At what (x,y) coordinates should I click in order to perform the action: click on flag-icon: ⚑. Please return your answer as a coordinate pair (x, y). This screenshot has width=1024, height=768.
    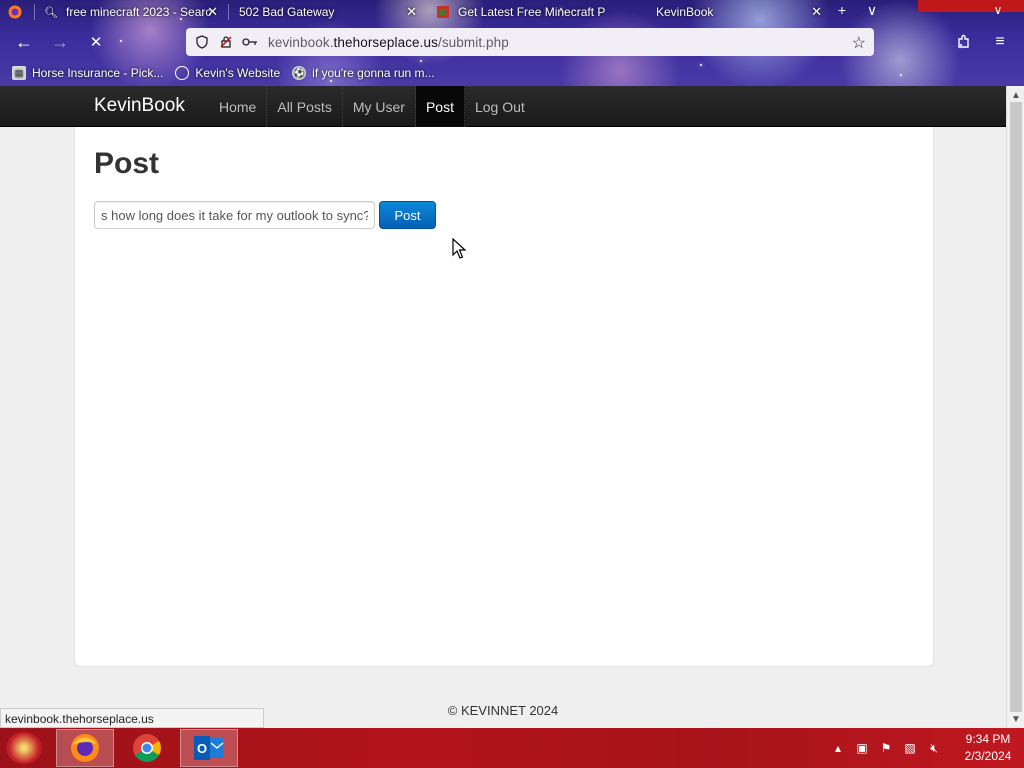
    Looking at the image, I should click on (886, 748).